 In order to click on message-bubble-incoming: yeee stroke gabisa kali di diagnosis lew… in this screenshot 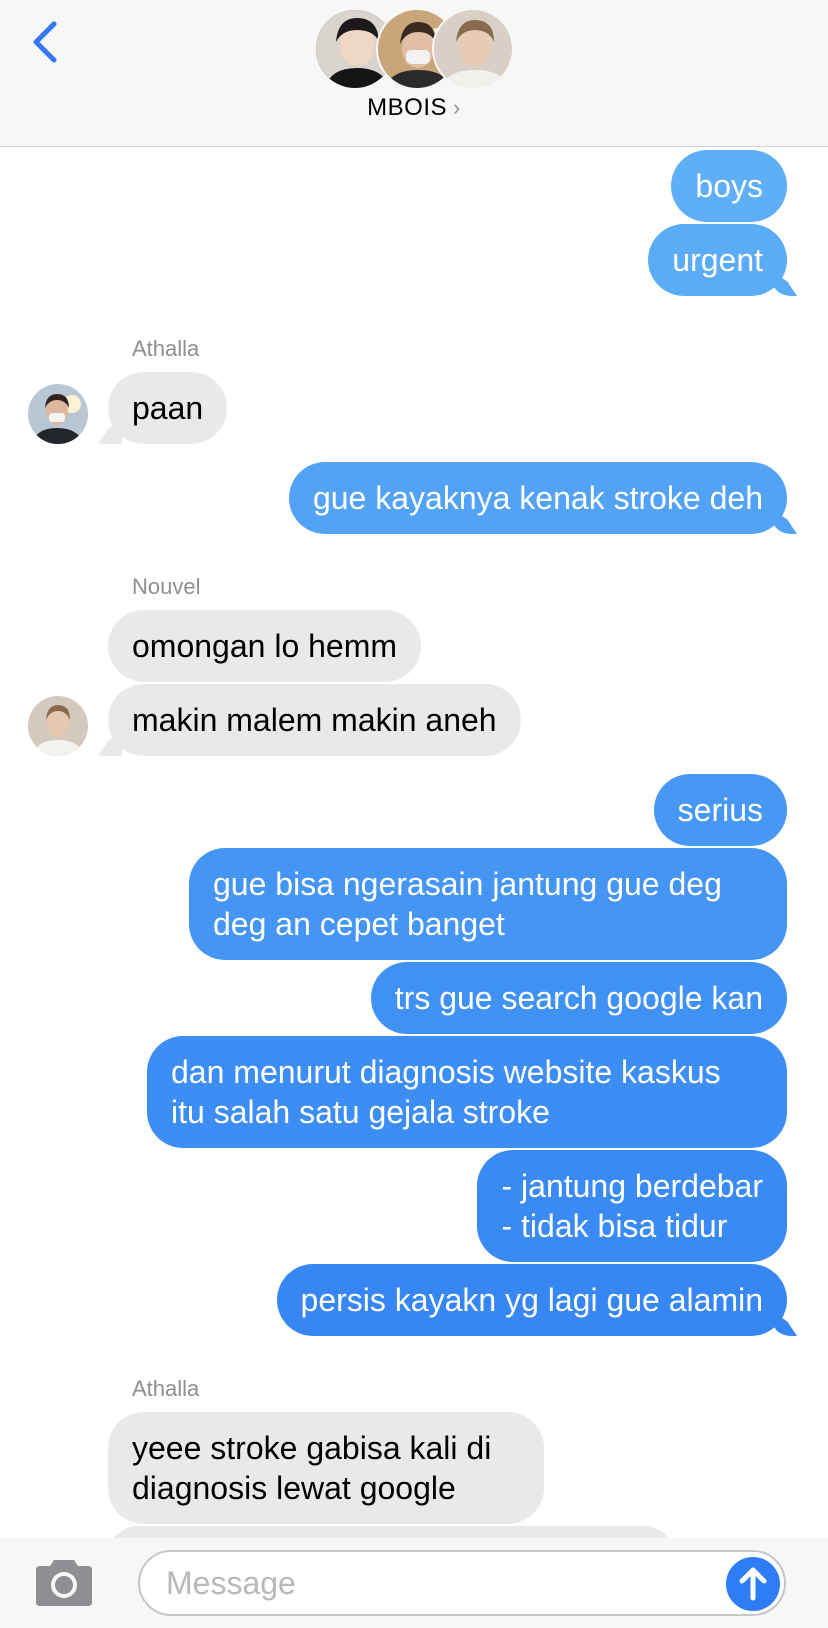, I will do `click(326, 1468)`.